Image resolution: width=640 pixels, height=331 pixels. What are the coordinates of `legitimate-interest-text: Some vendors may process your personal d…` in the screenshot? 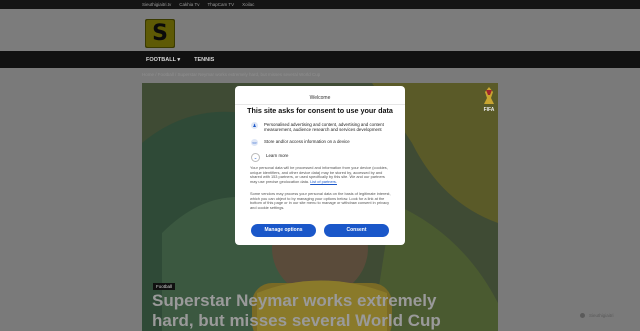 It's located at (320, 200).